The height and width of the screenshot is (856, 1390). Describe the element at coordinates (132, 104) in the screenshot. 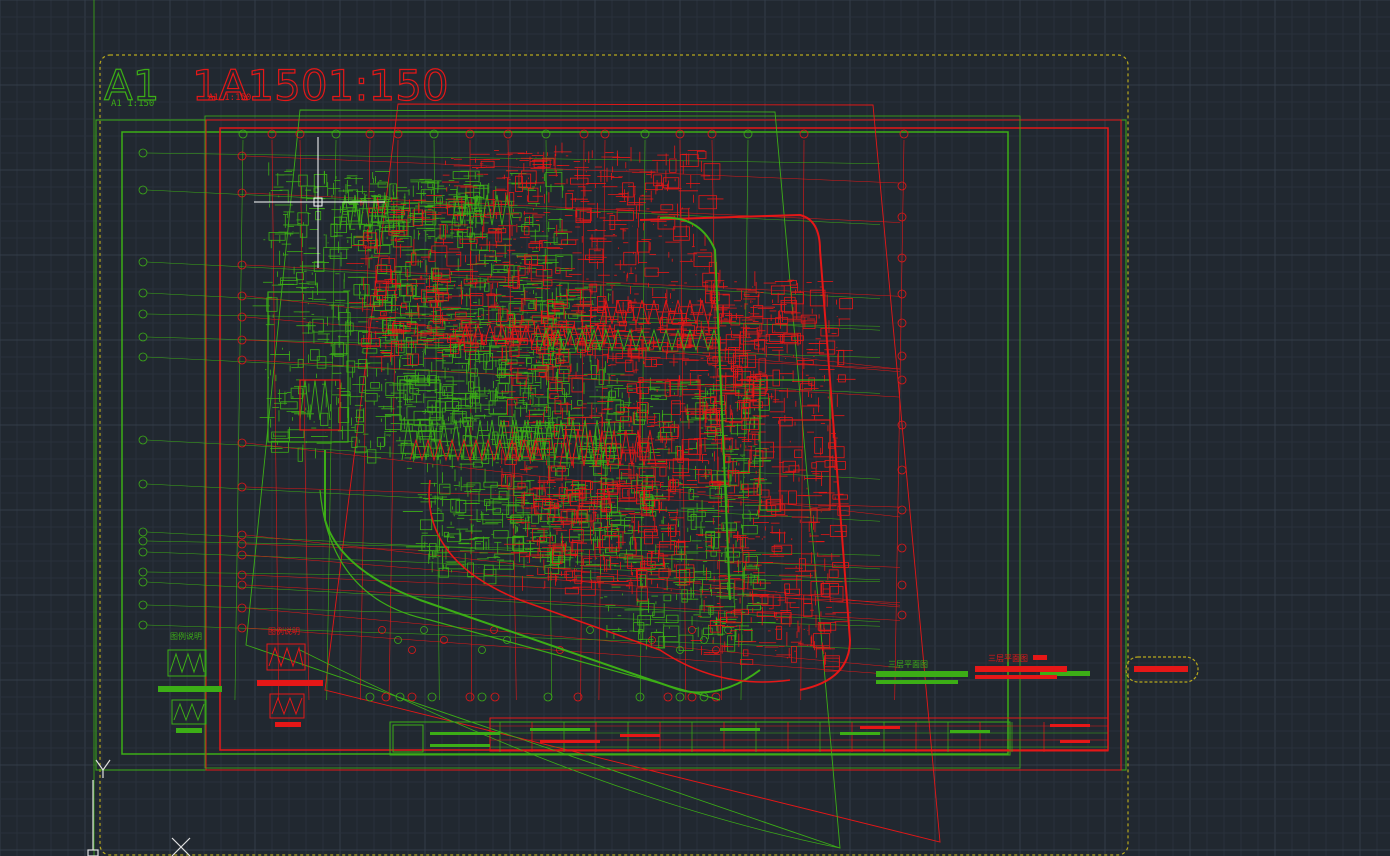

I see `sheet-label-a1-small-green: A1 1:150` at that location.